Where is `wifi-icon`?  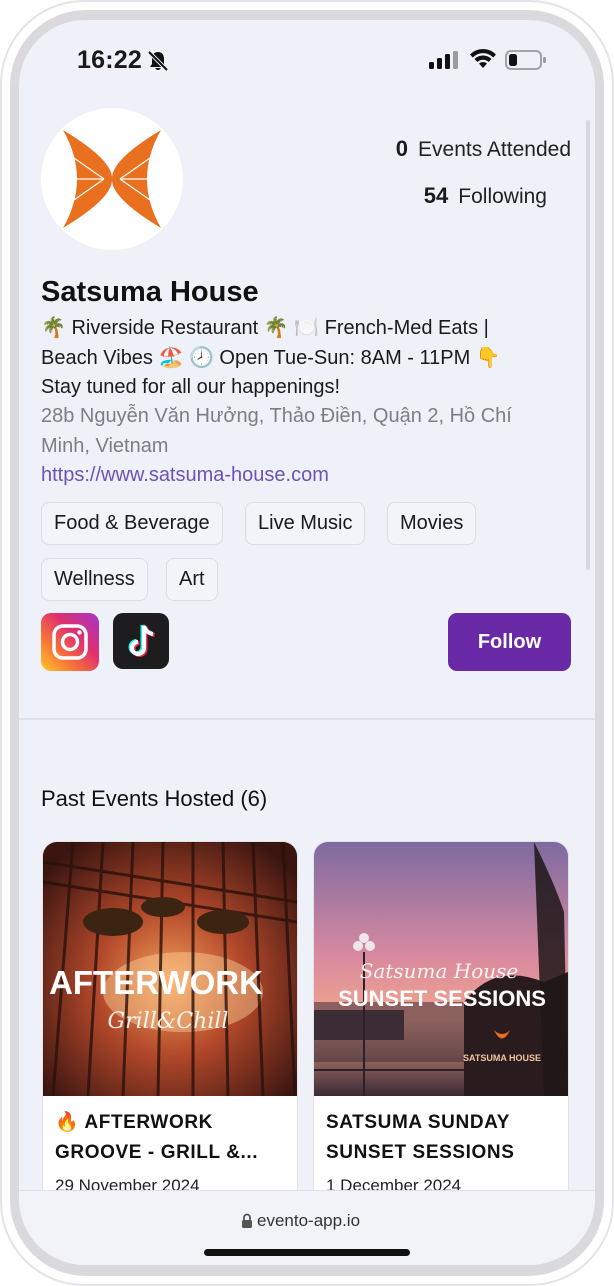 wifi-icon is located at coordinates (483, 58).